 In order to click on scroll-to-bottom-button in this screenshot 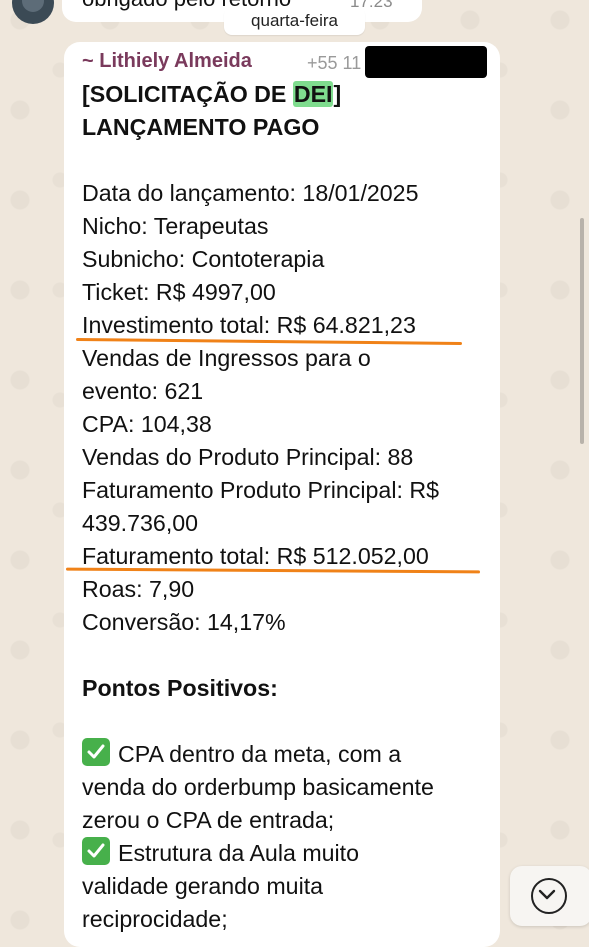, I will do `click(549, 896)`.